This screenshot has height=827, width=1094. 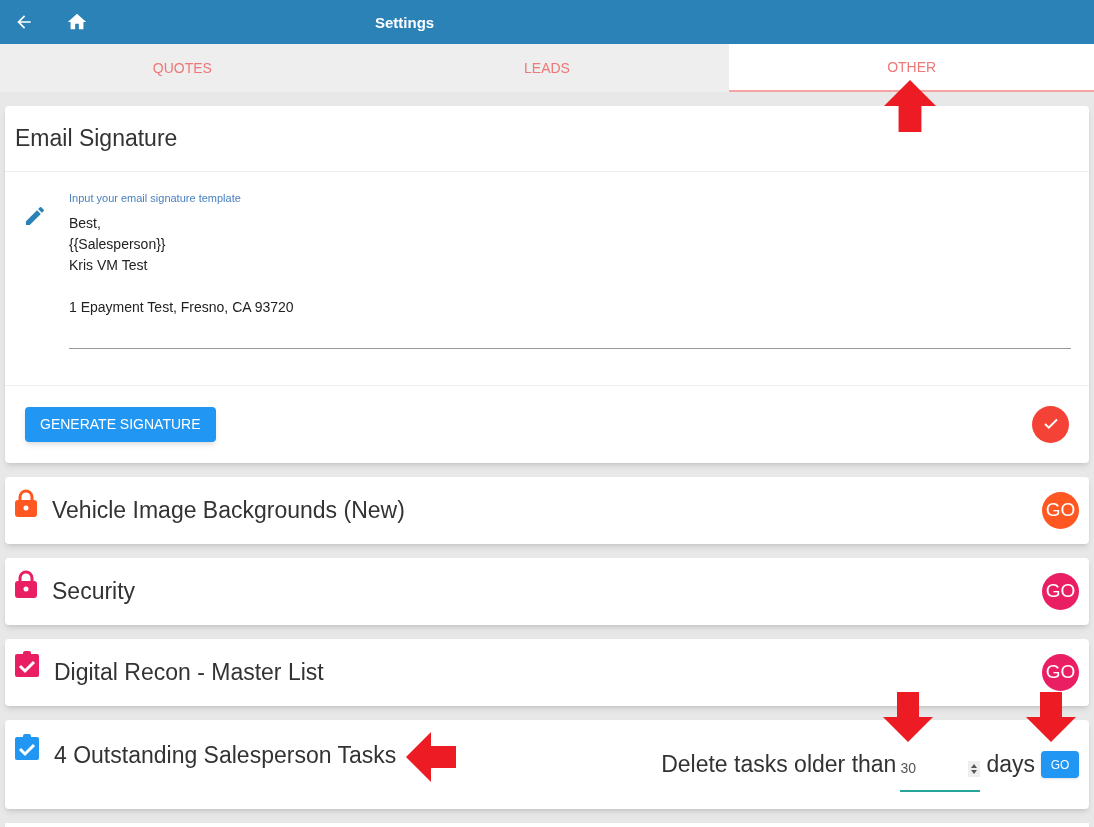 I want to click on tab: OTHER, so click(x=911, y=68).